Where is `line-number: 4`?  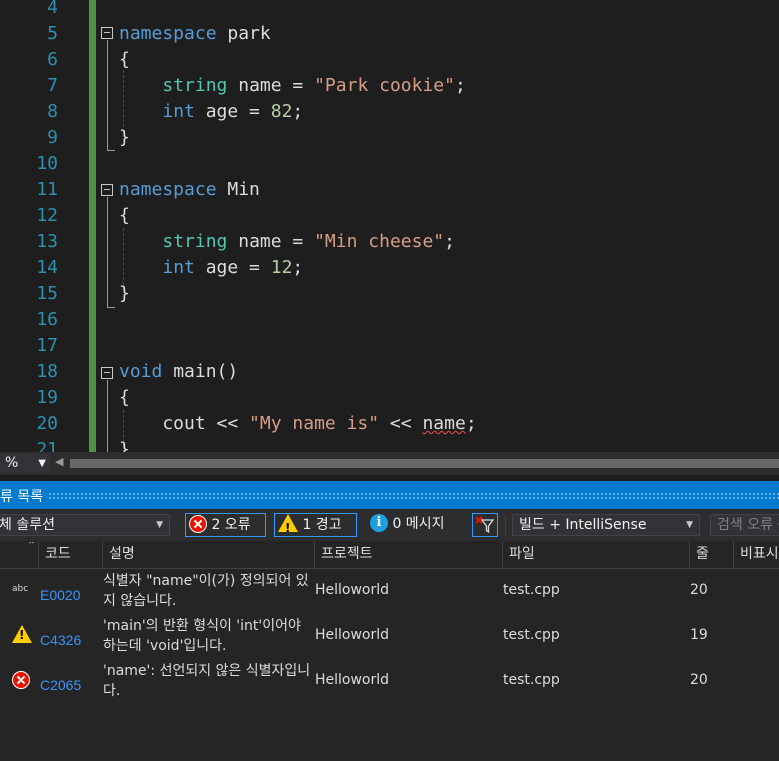 line-number: 4 is located at coordinates (52, 9).